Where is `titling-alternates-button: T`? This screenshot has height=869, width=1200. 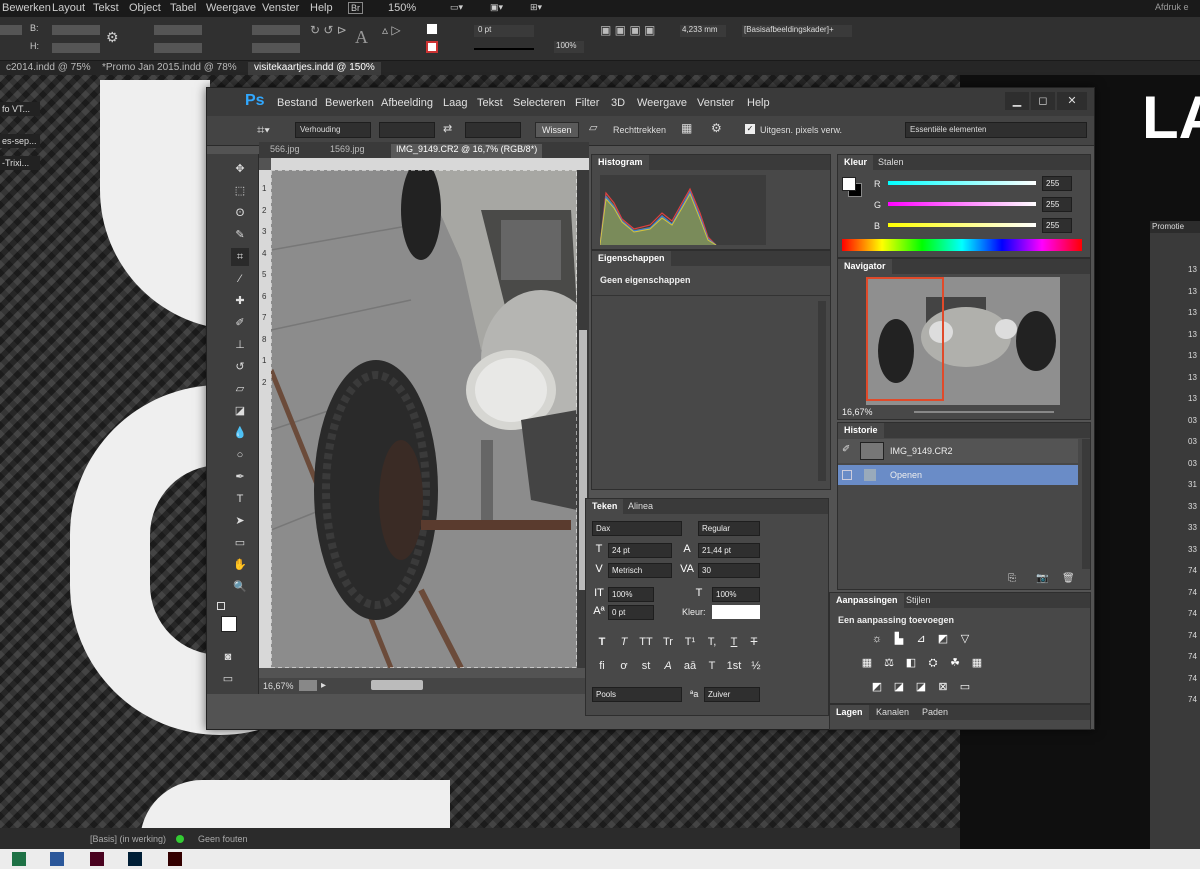 titling-alternates-button: T is located at coordinates (712, 666).